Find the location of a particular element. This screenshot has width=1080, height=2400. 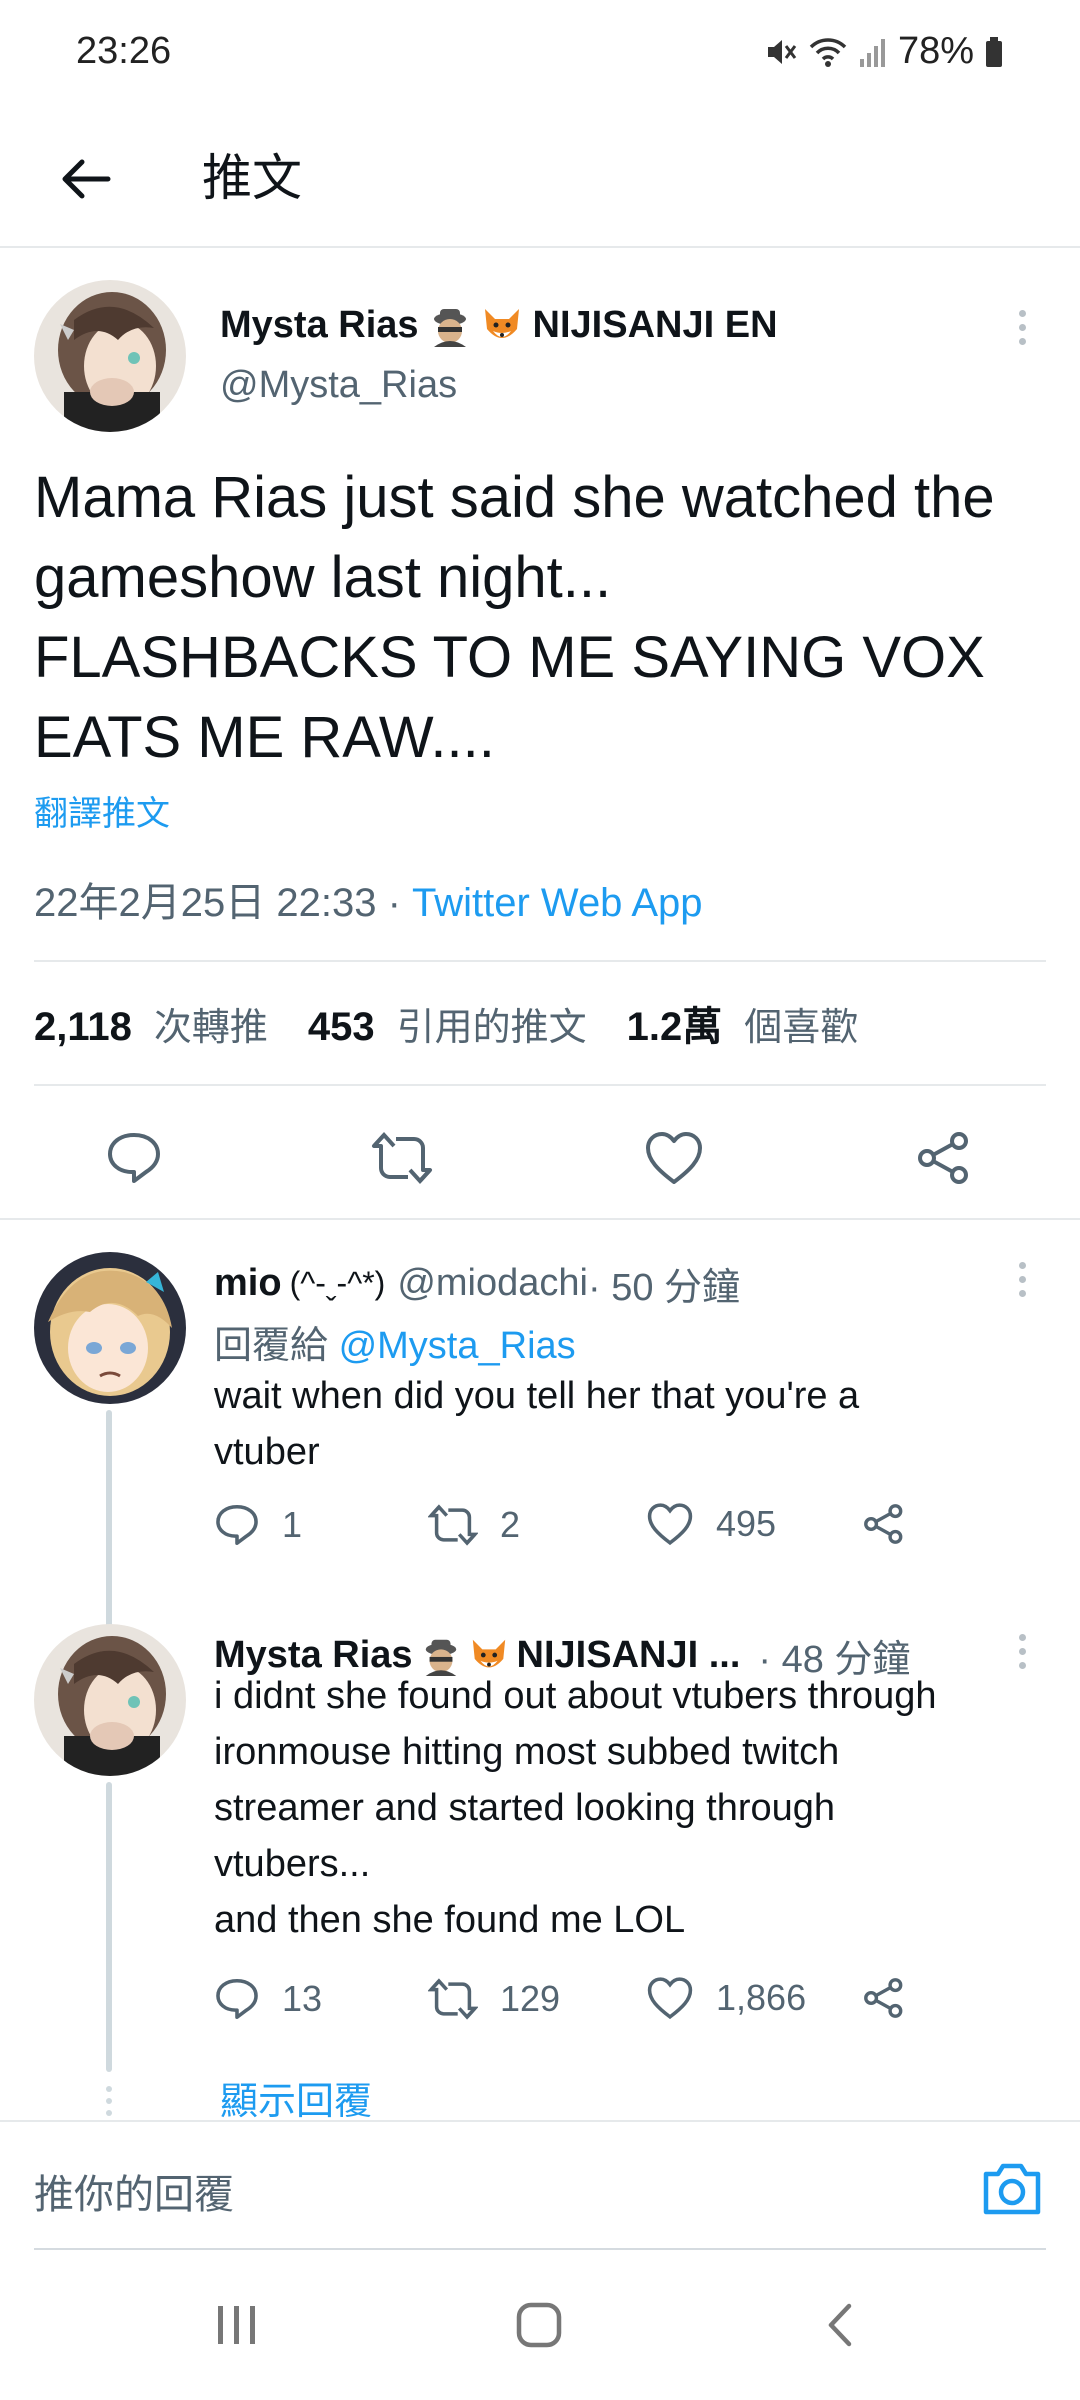

reply-composer: 推你的回覆 is located at coordinates (540, 2185).